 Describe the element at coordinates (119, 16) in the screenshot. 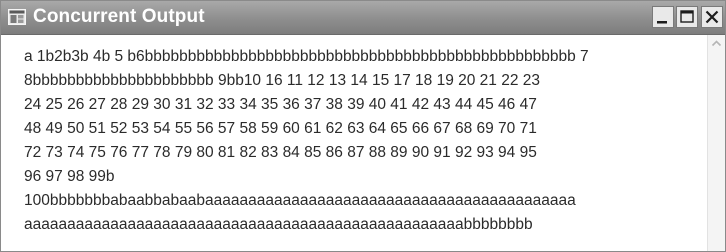

I see `window-title: Concurrent Output` at that location.